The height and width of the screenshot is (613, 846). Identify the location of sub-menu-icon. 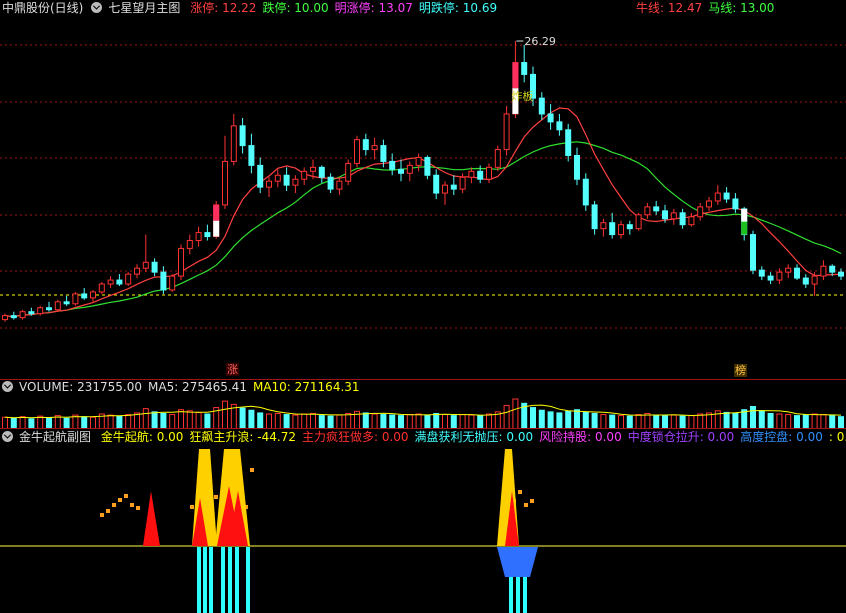
(7, 436).